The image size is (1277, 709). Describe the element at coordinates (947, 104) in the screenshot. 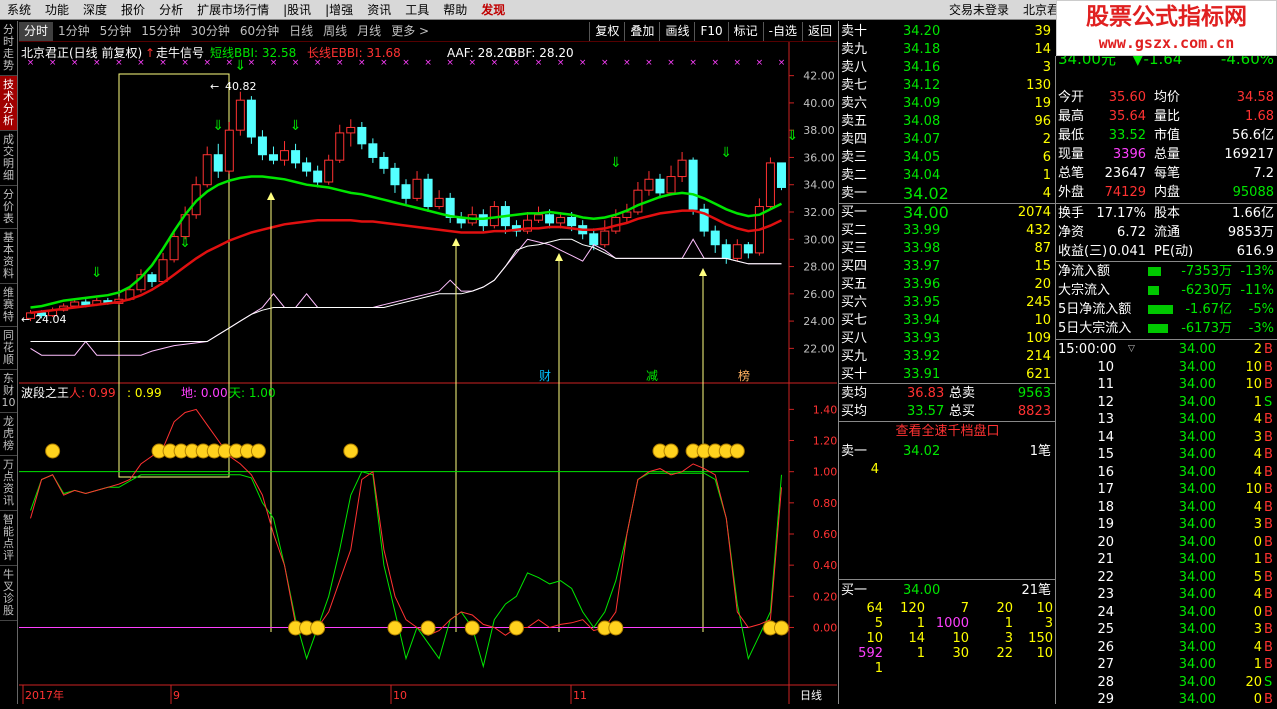

I see `orderbook-row: 卖六 34.09 19` at that location.